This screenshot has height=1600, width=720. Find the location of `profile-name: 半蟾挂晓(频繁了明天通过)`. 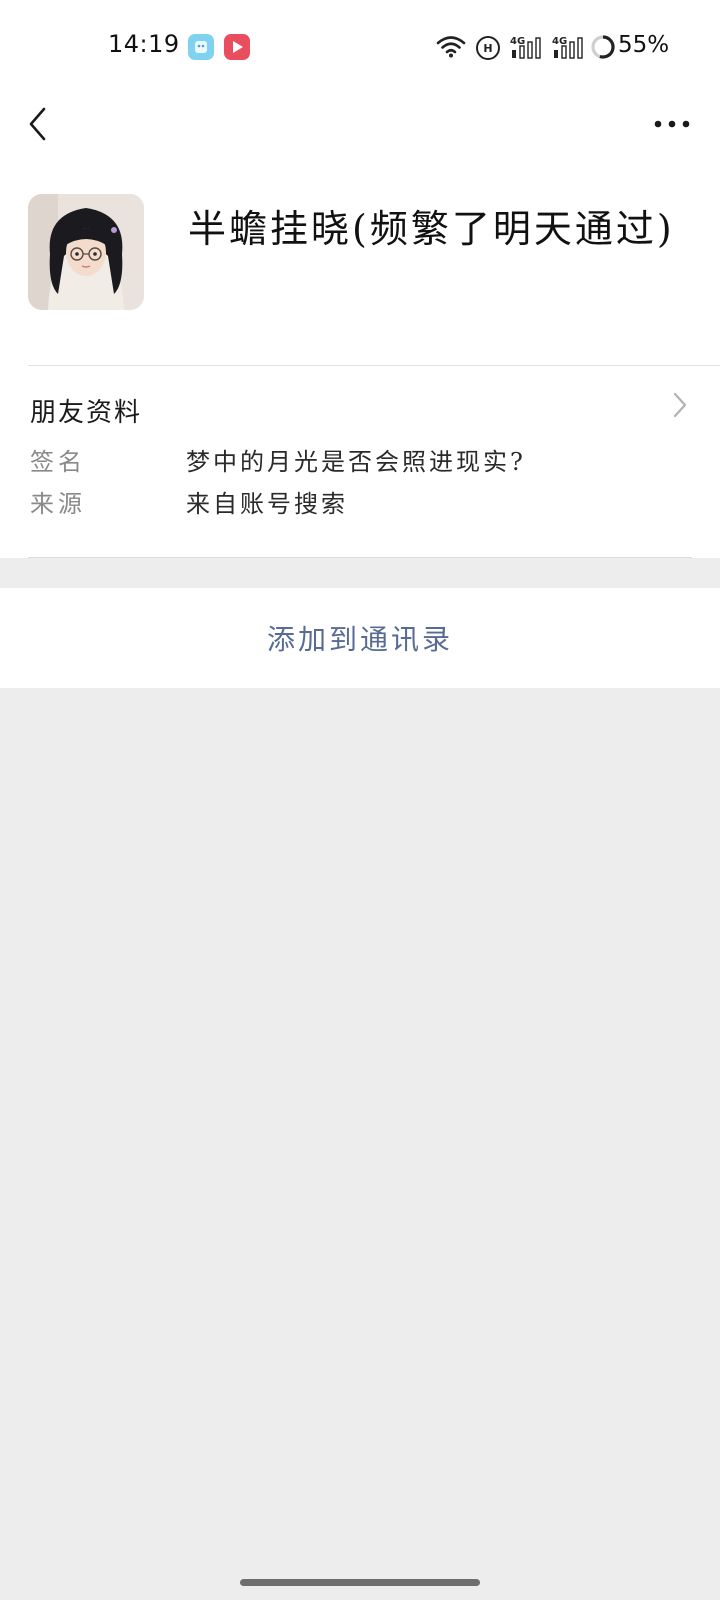

profile-name: 半蟾挂晓(频繁了明天通过) is located at coordinates (431, 229).